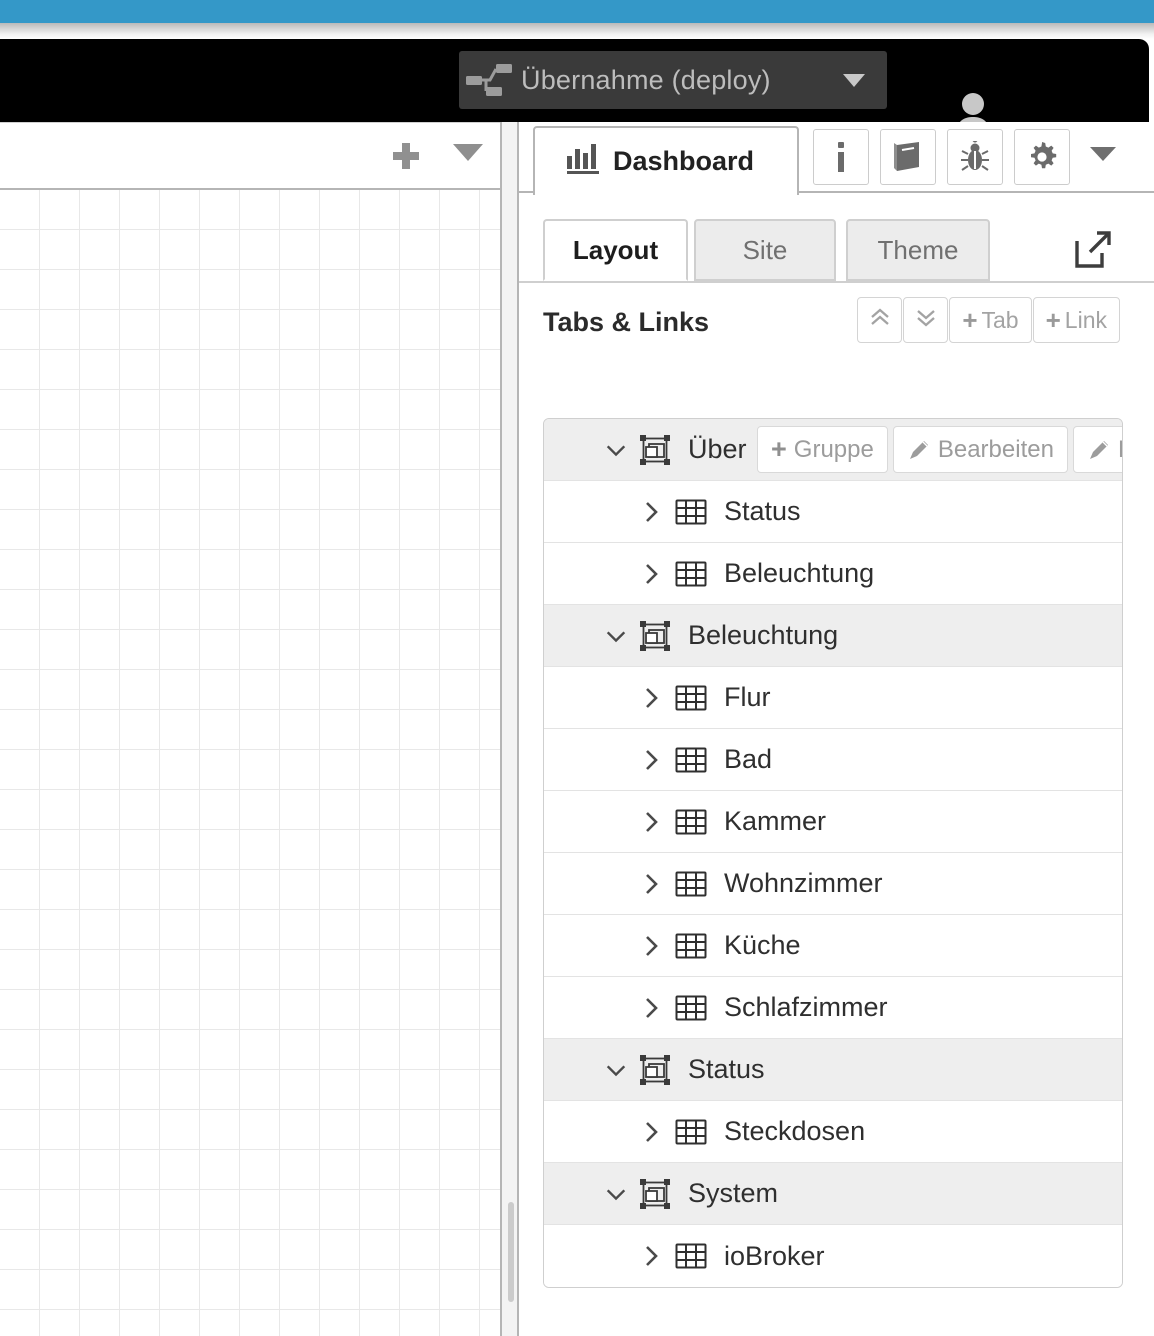  I want to click on tree-row-label: Steckdosen, so click(795, 1131).